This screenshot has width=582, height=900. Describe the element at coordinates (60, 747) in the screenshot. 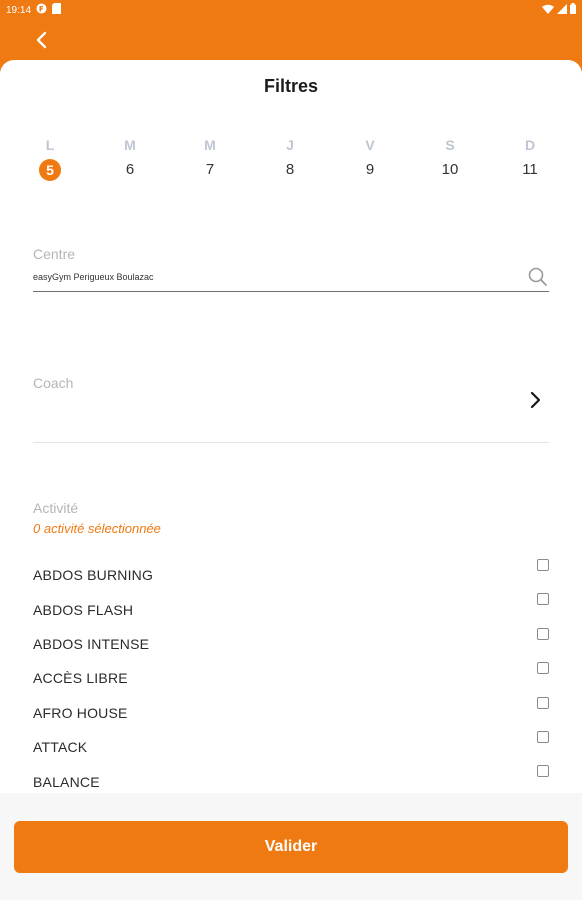

I see `activity-name: ATTACK` at that location.